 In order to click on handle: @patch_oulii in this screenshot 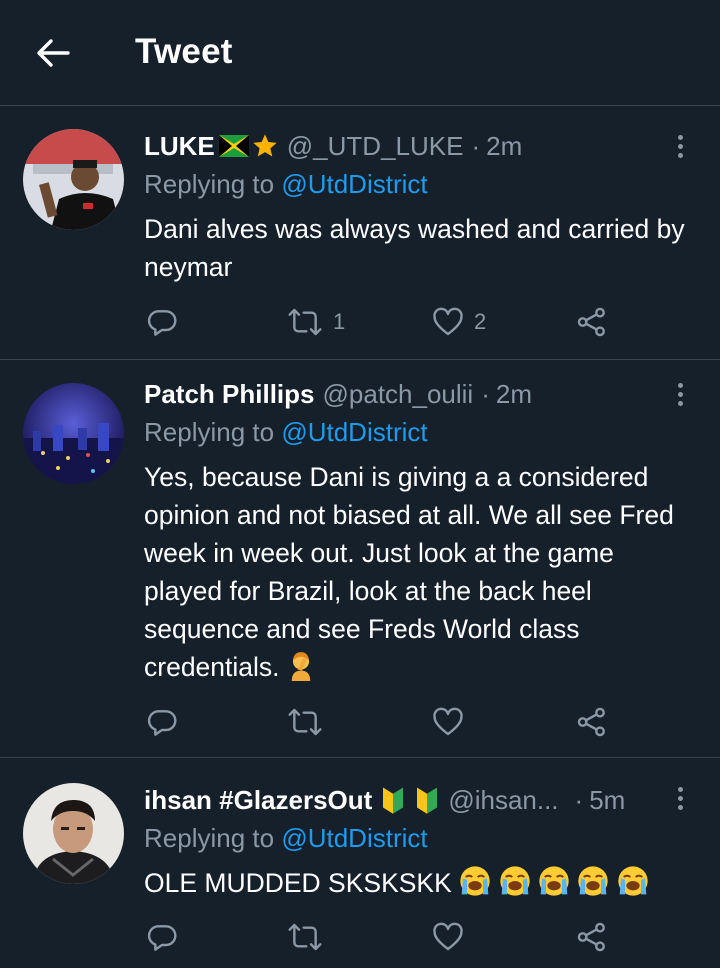, I will do `click(398, 394)`.